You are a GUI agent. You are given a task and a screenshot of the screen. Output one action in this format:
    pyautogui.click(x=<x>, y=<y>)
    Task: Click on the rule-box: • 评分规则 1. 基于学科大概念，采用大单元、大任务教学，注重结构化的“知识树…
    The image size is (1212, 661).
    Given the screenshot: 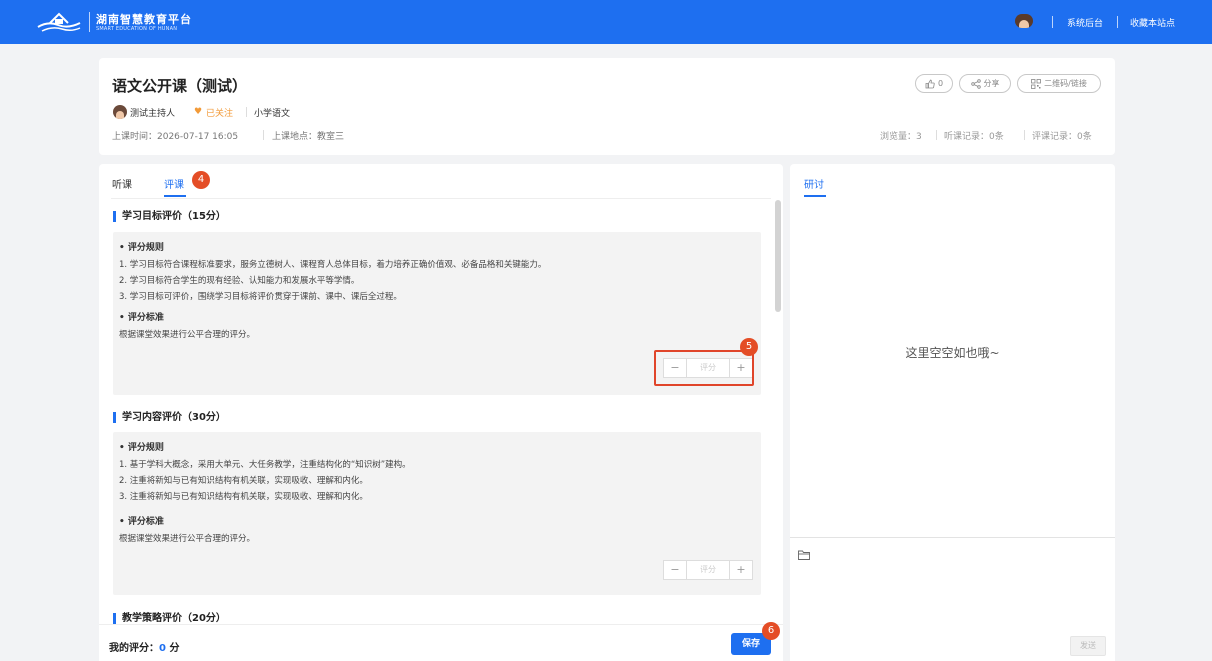 What is the action you would take?
    pyautogui.click(x=437, y=513)
    